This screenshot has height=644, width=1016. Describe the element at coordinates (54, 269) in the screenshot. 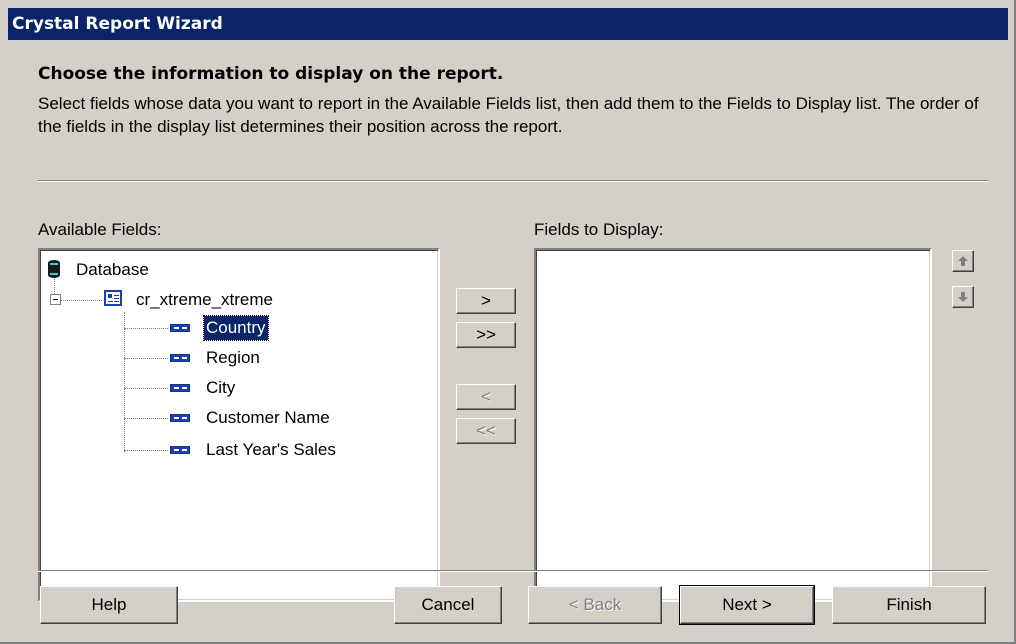

I see `database-icon` at that location.